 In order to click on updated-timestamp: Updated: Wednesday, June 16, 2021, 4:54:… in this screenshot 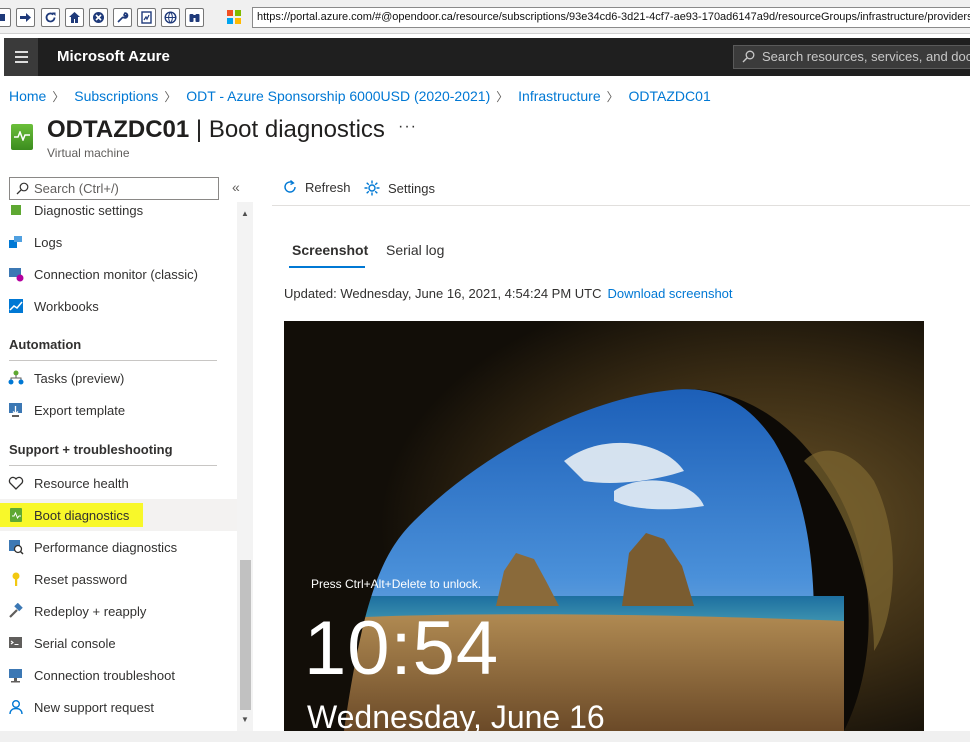, I will do `click(443, 293)`.